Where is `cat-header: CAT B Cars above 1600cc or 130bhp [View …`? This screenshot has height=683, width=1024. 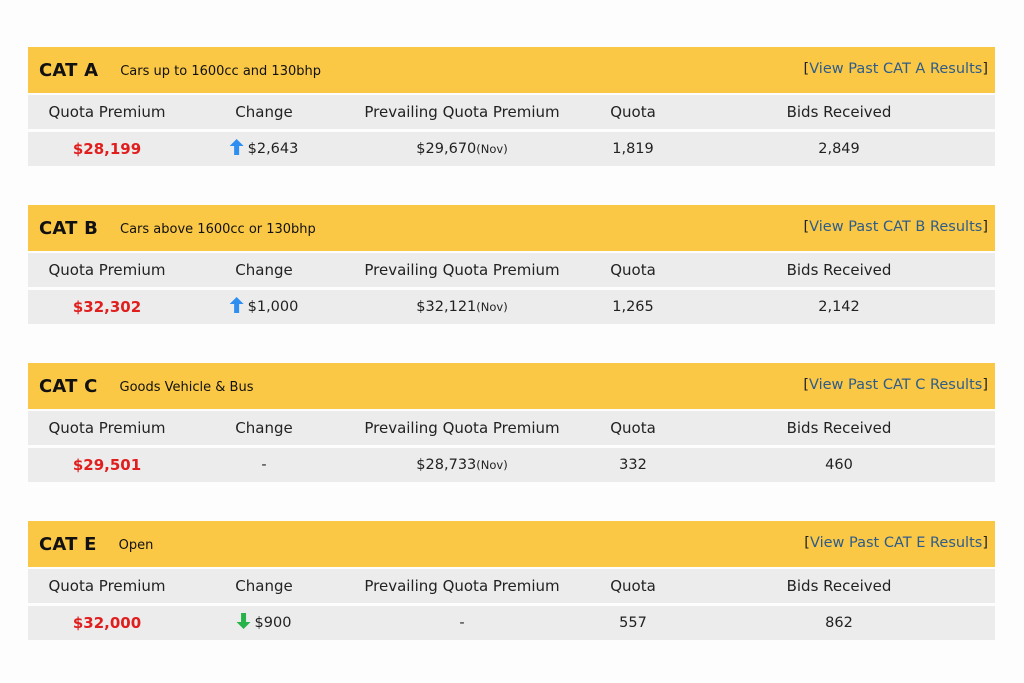
cat-header: CAT B Cars above 1600cc or 130bhp [View … is located at coordinates (511, 228).